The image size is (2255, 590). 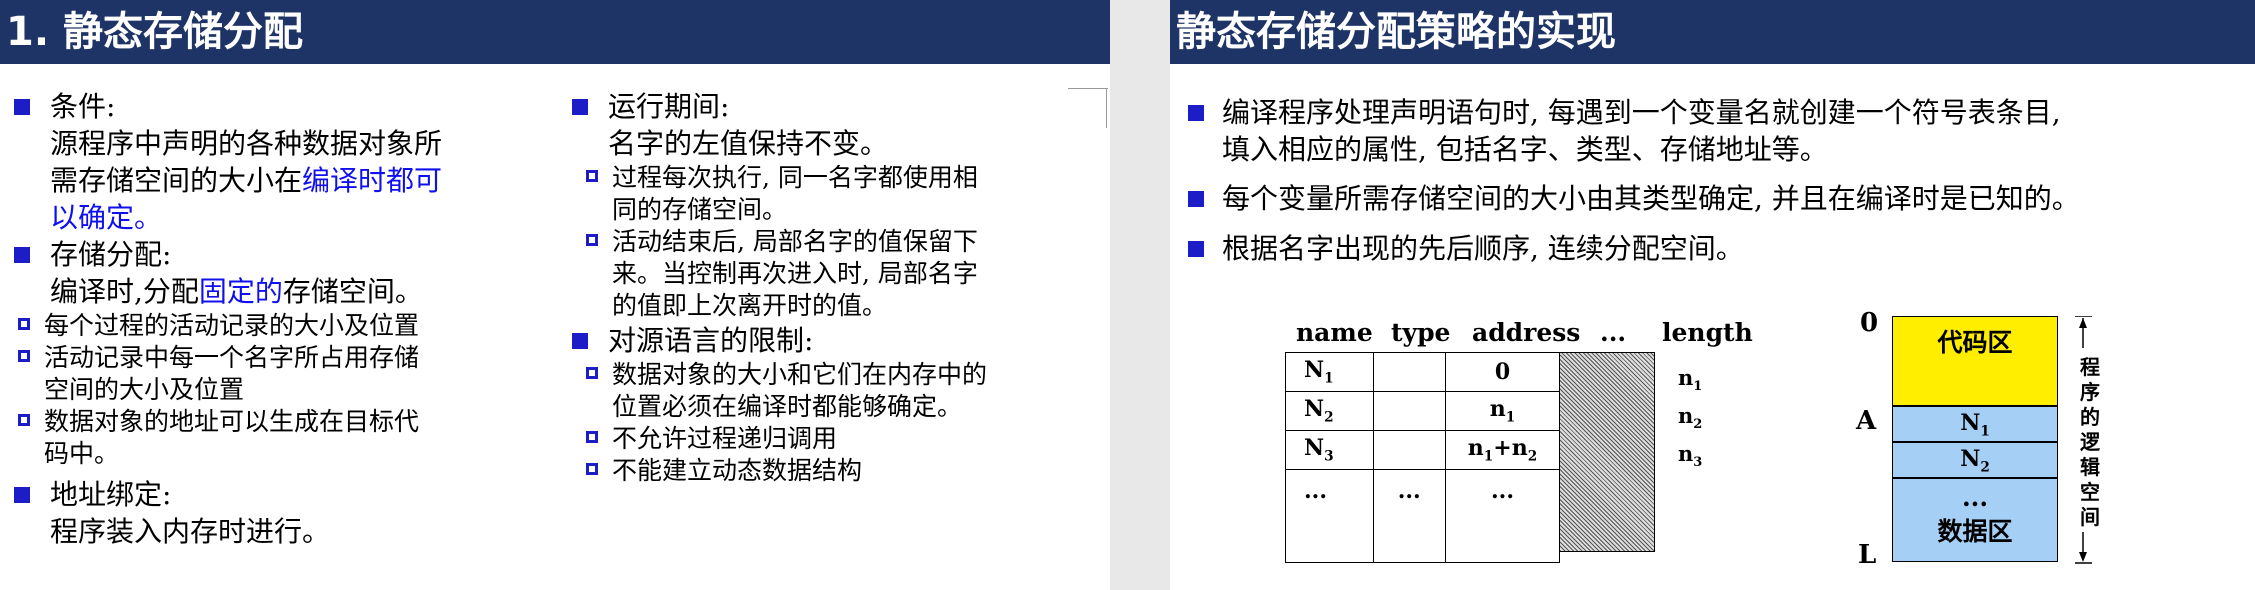 I want to click on bullet-text: 源程序中声明的各种数据对象所, so click(x=246, y=143).